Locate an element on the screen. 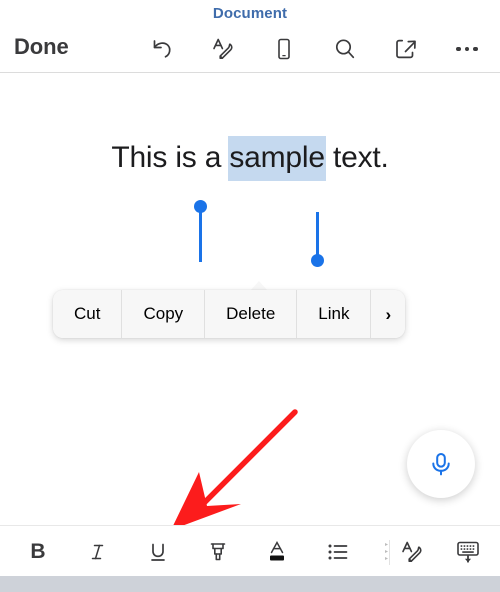 The image size is (500, 592). bold-button: B is located at coordinates (38, 552).